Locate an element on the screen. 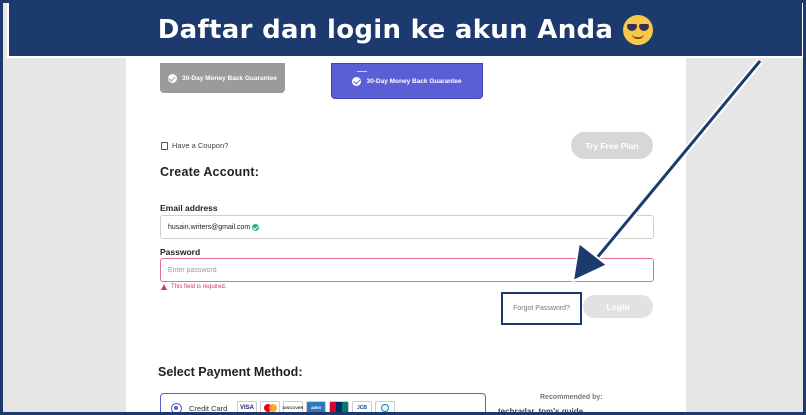 This screenshot has height=415, width=806. title-banner: Daftar dan login ke akun Anda is located at coordinates (405, 30).